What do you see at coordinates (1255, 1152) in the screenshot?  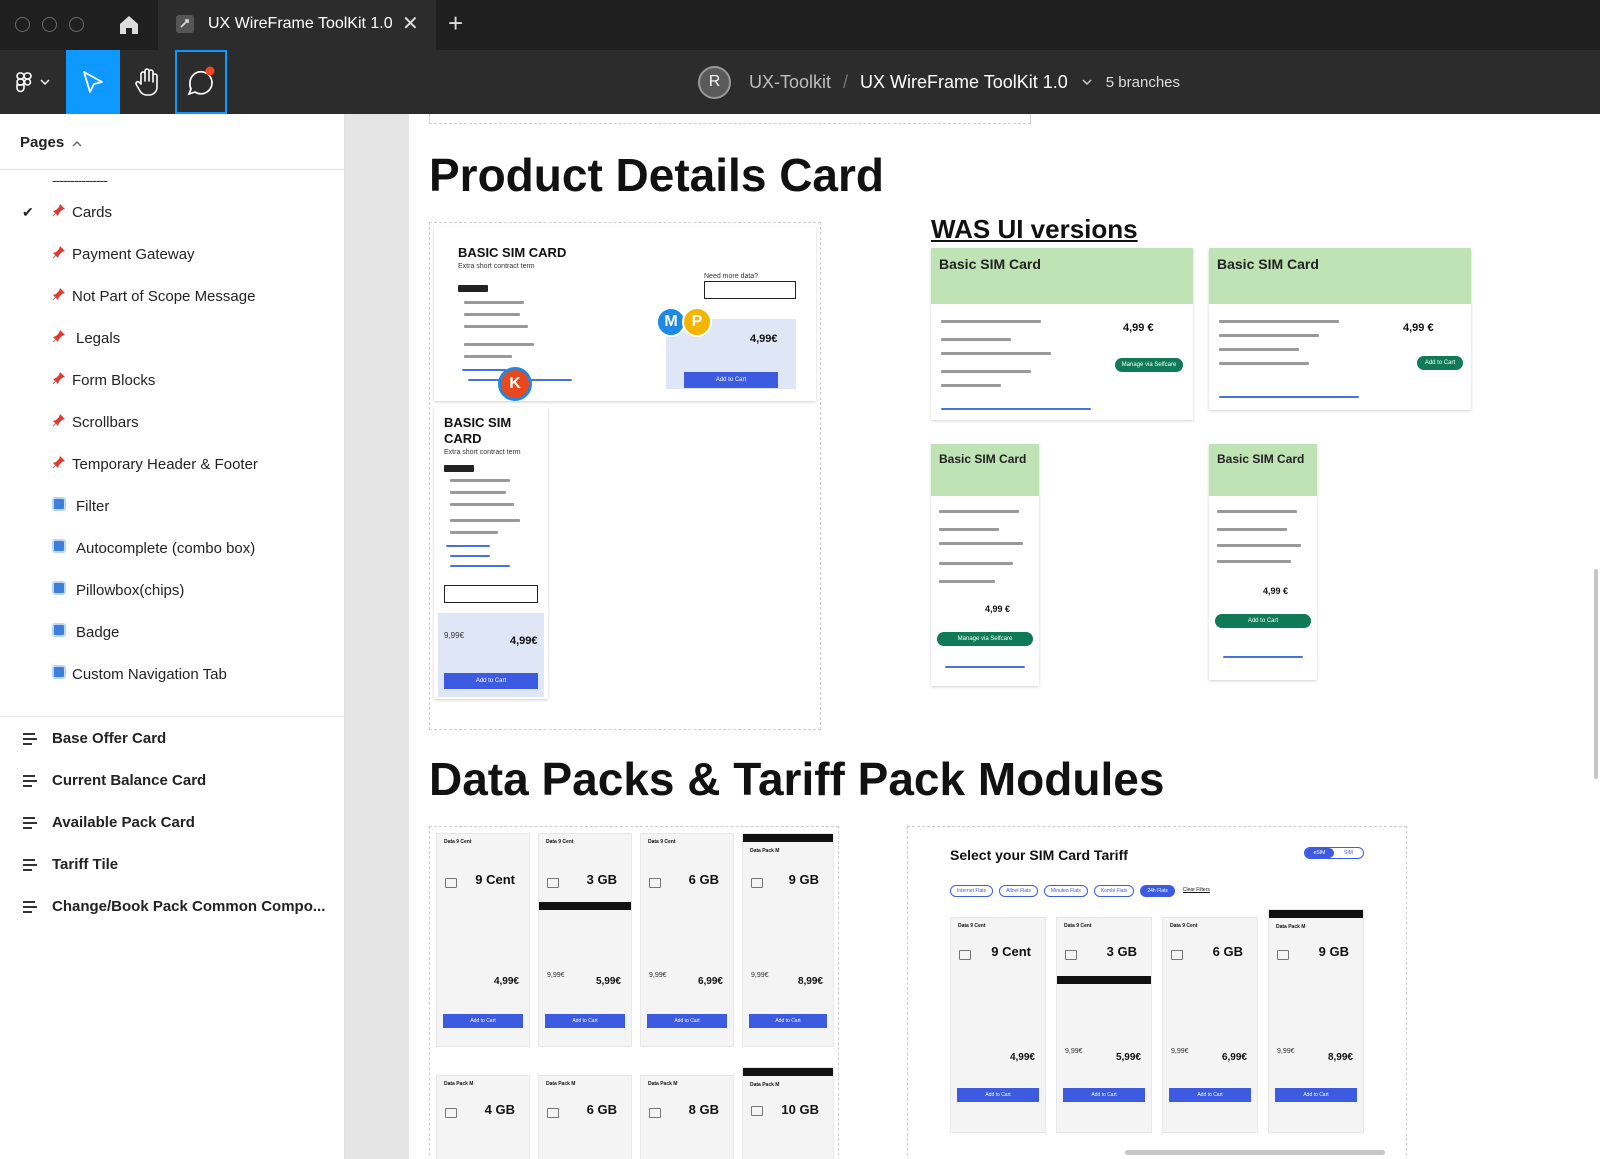 I see `horizontal-scrollbar` at bounding box center [1255, 1152].